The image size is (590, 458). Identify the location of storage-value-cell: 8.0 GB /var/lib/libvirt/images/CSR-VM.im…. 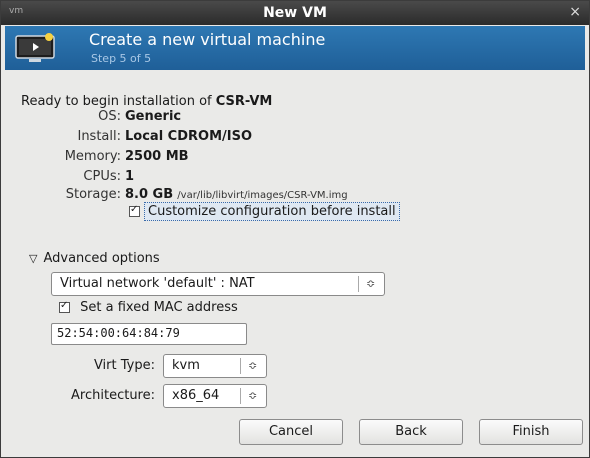
(236, 194).